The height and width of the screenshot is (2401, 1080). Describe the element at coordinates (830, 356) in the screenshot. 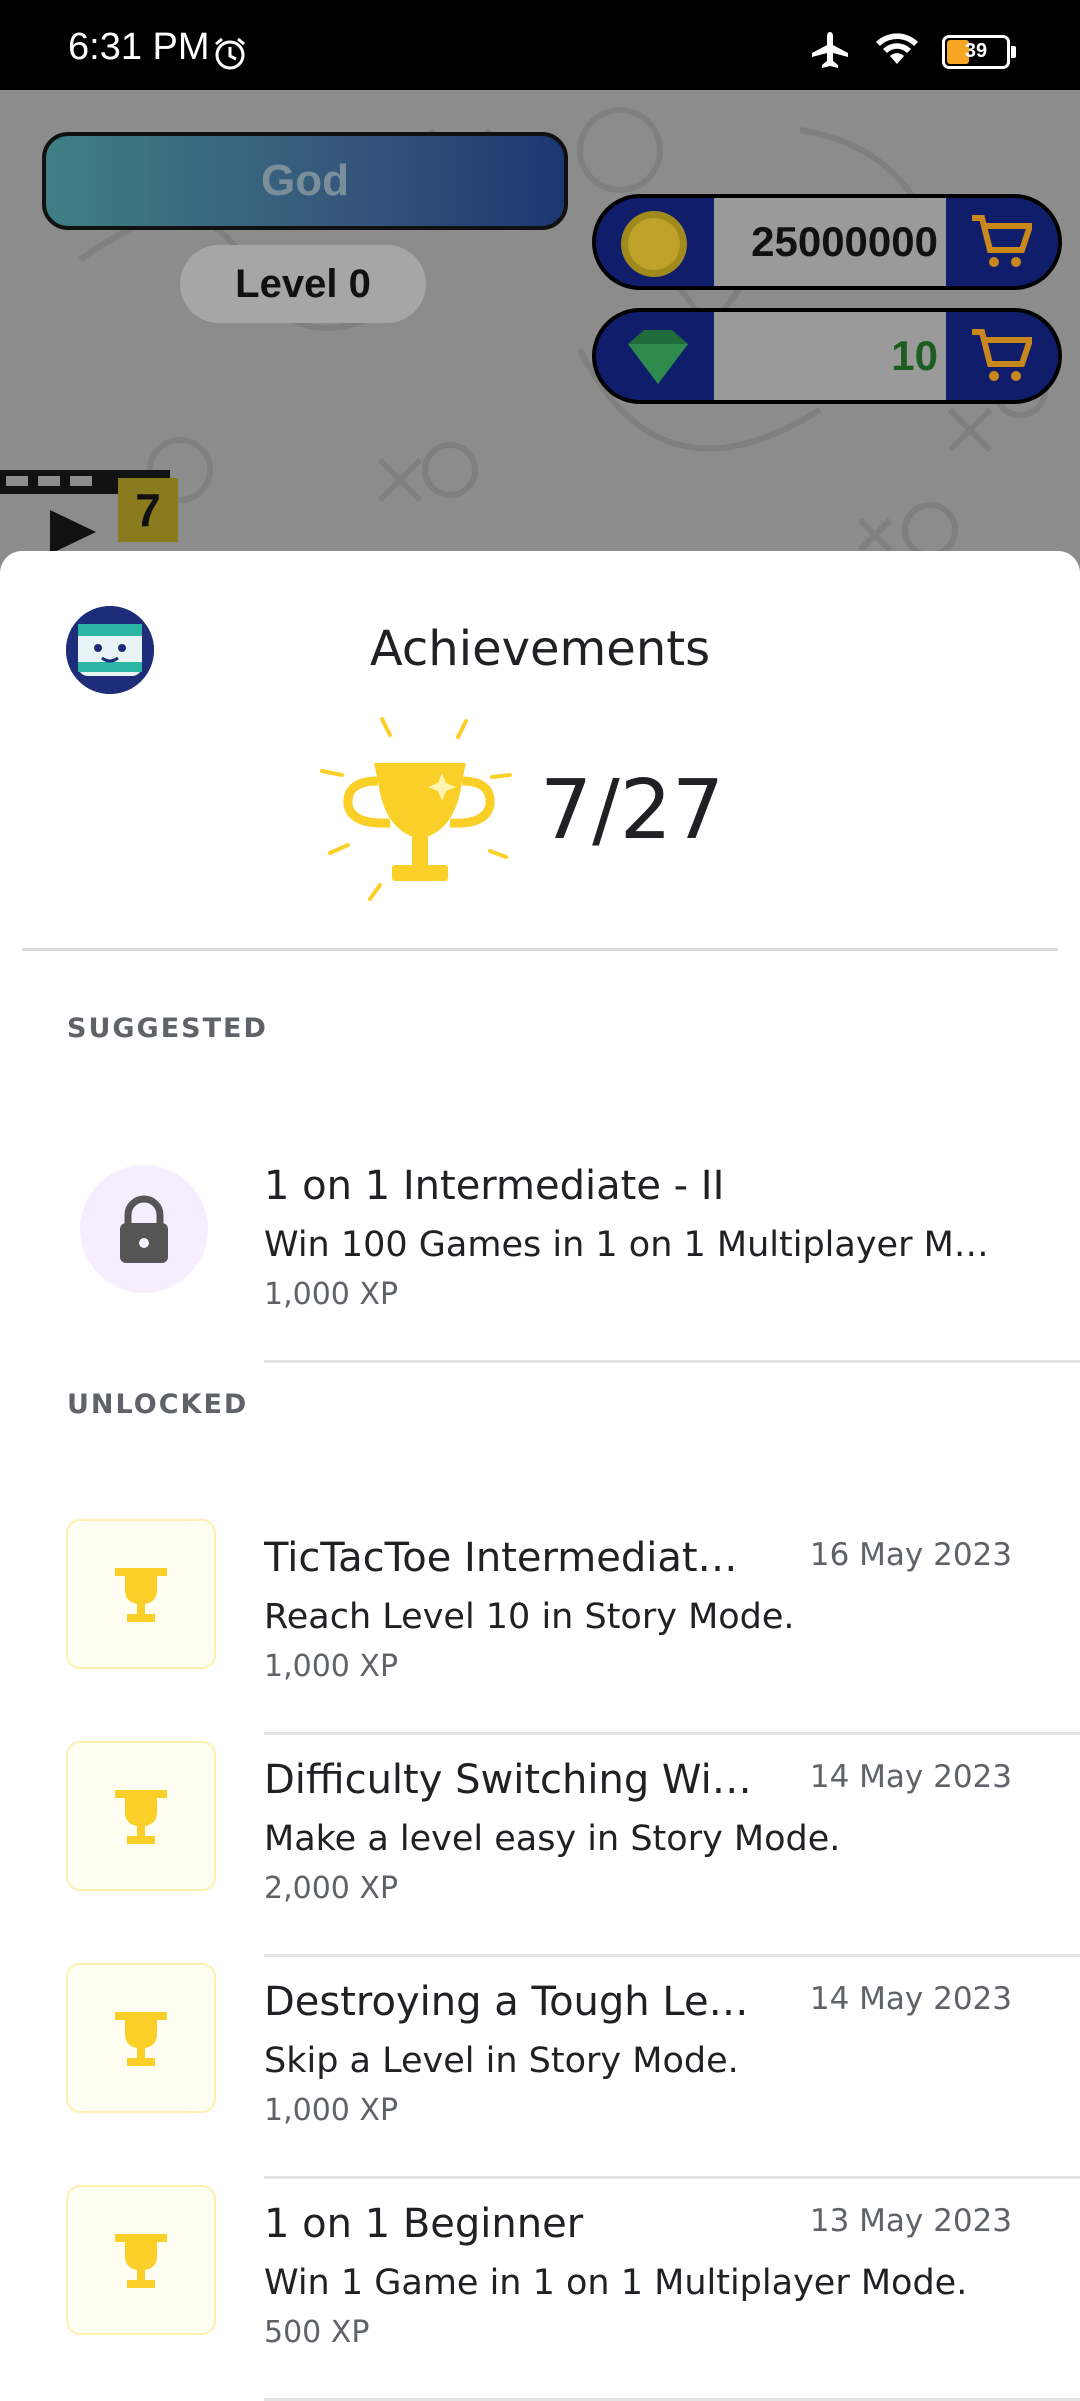

I see `gems-value: 10` at that location.